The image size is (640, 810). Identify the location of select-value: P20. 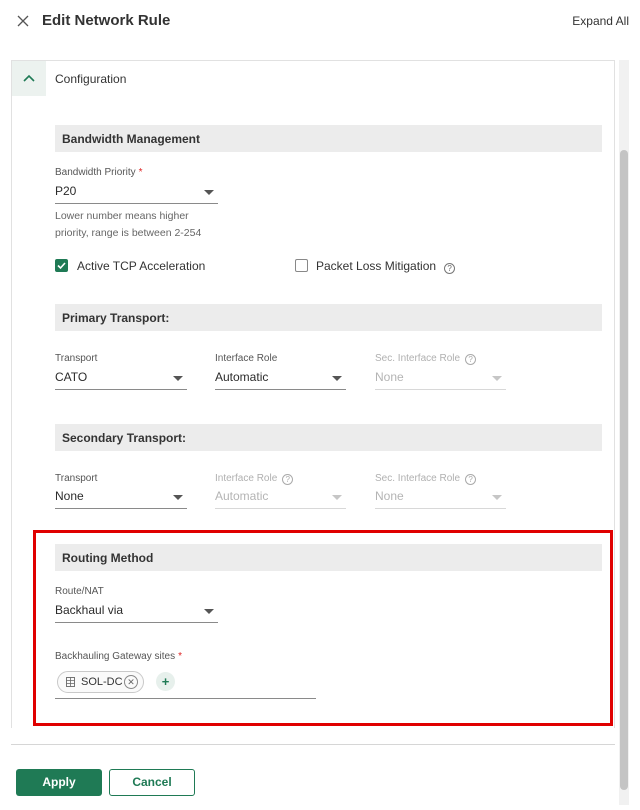
(66, 191).